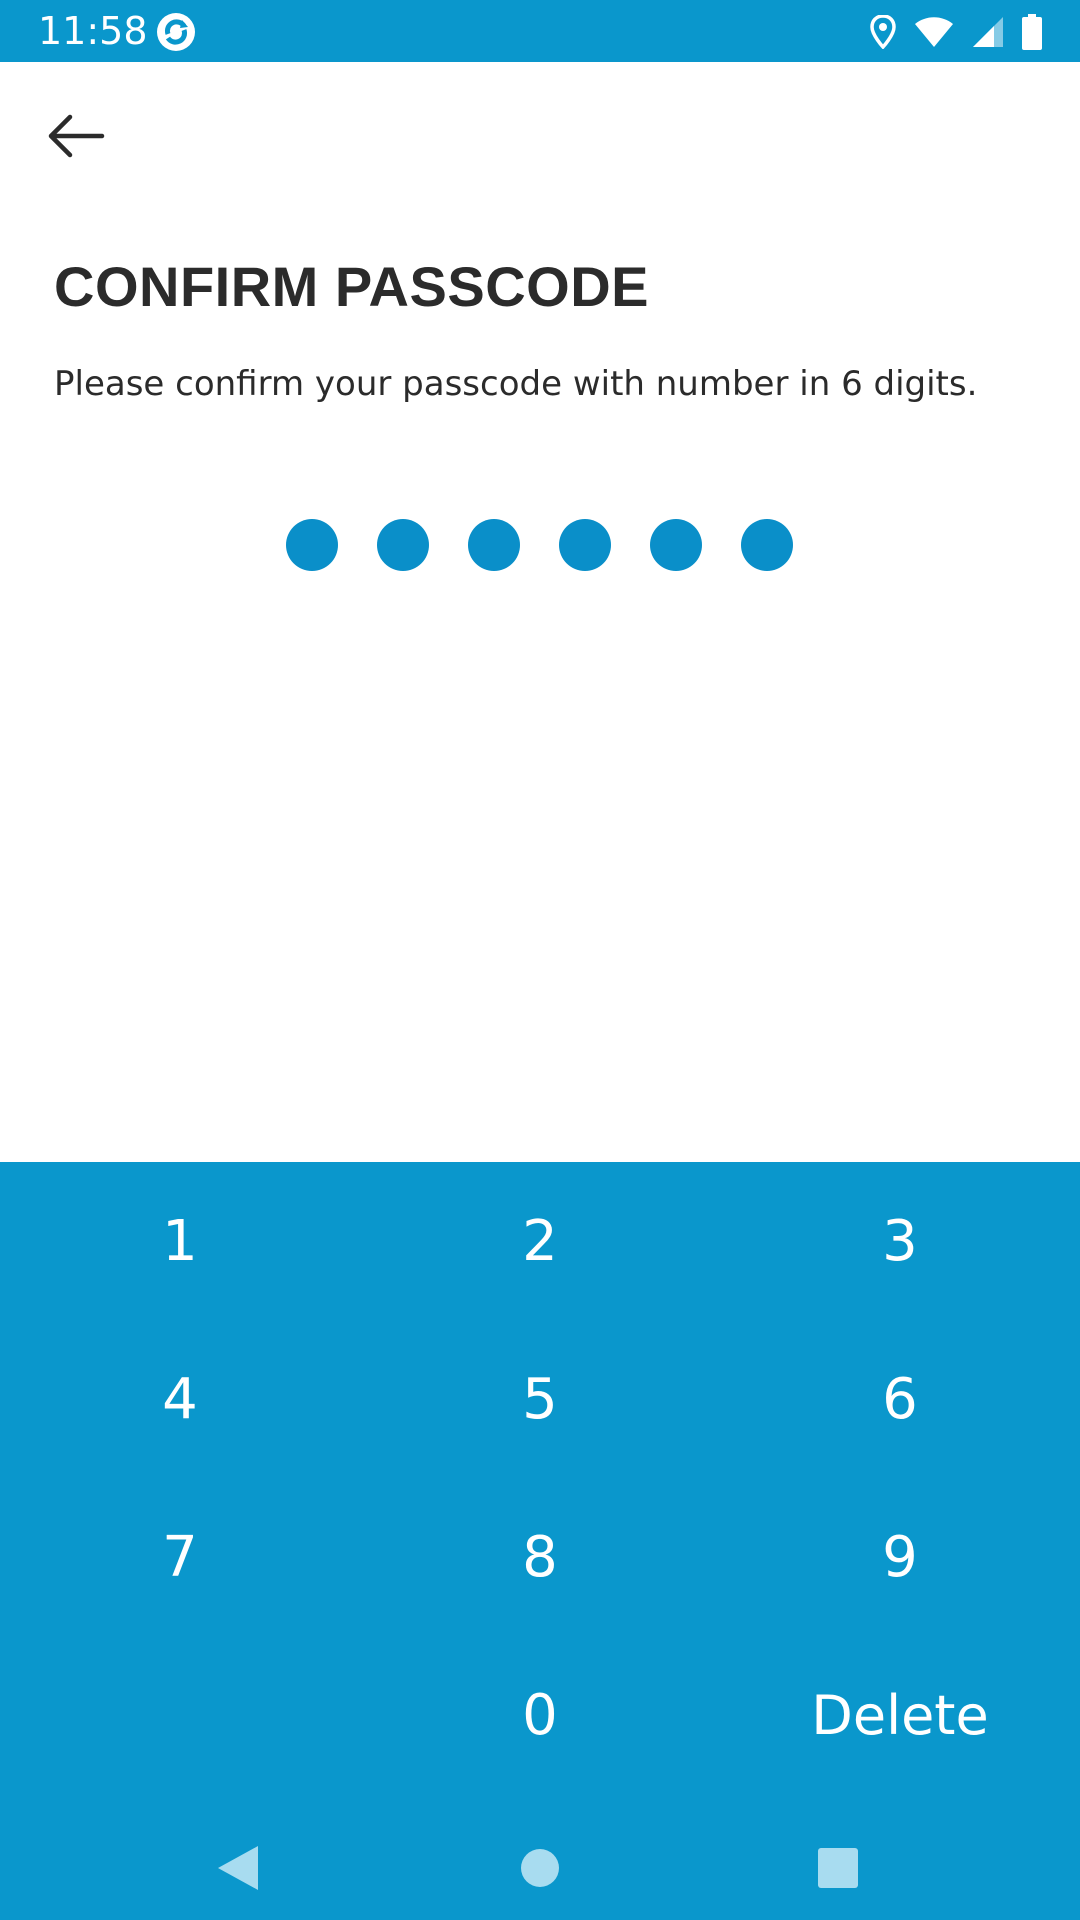 This screenshot has height=1920, width=1080. Describe the element at coordinates (93, 31) in the screenshot. I see `status-time: 11:58` at that location.